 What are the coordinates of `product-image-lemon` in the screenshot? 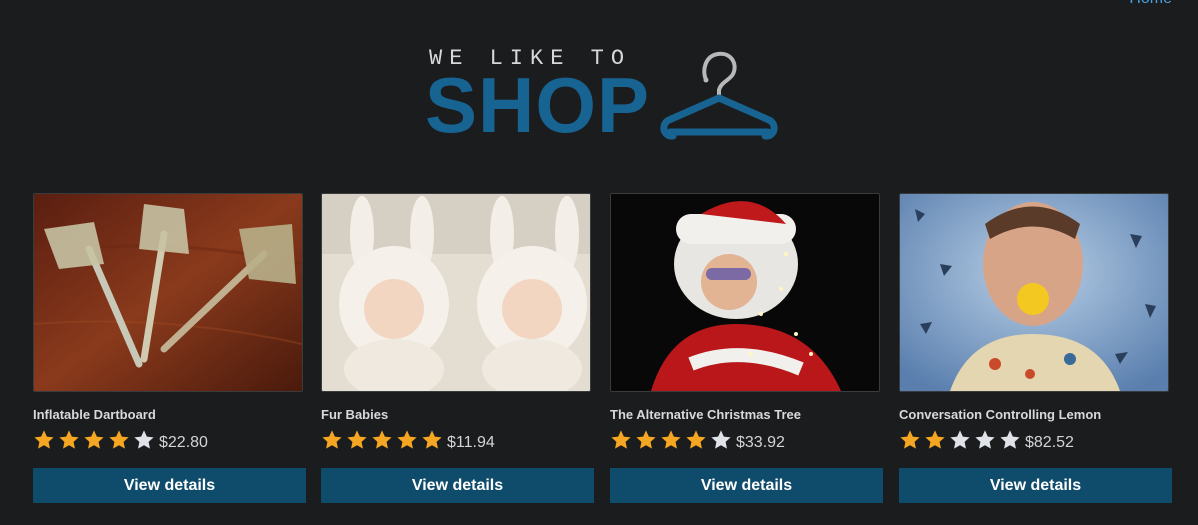 It's located at (1034, 292).